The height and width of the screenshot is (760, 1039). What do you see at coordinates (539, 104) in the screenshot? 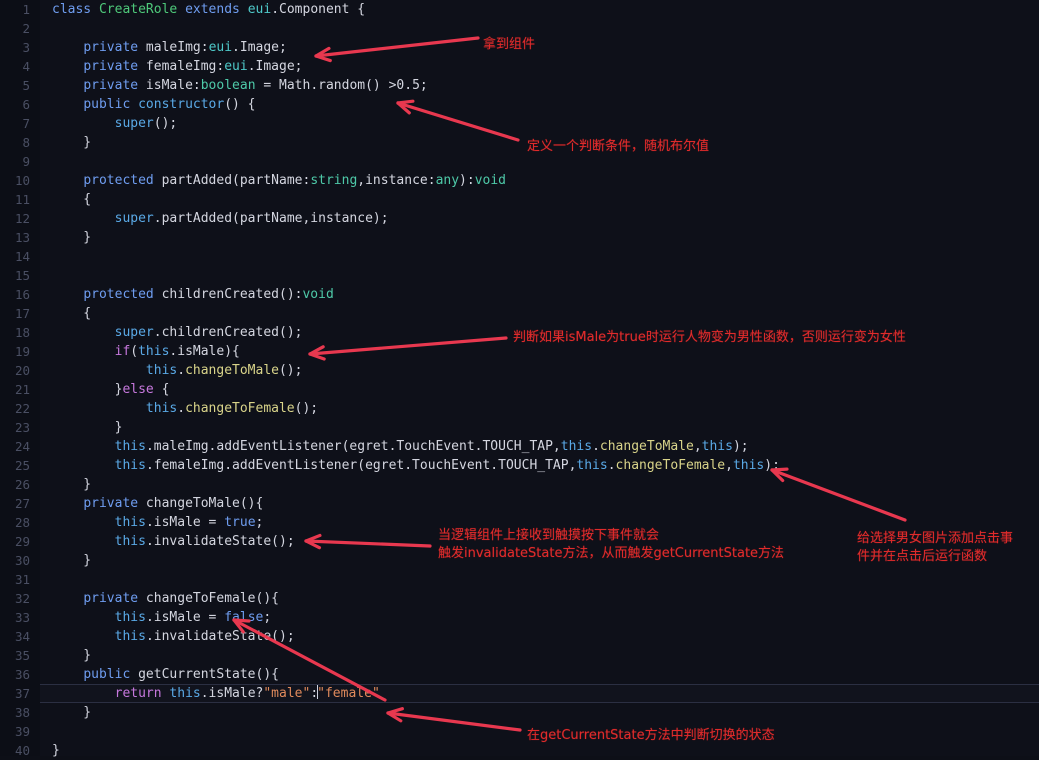
I see `code-line: public constructor() {` at bounding box center [539, 104].